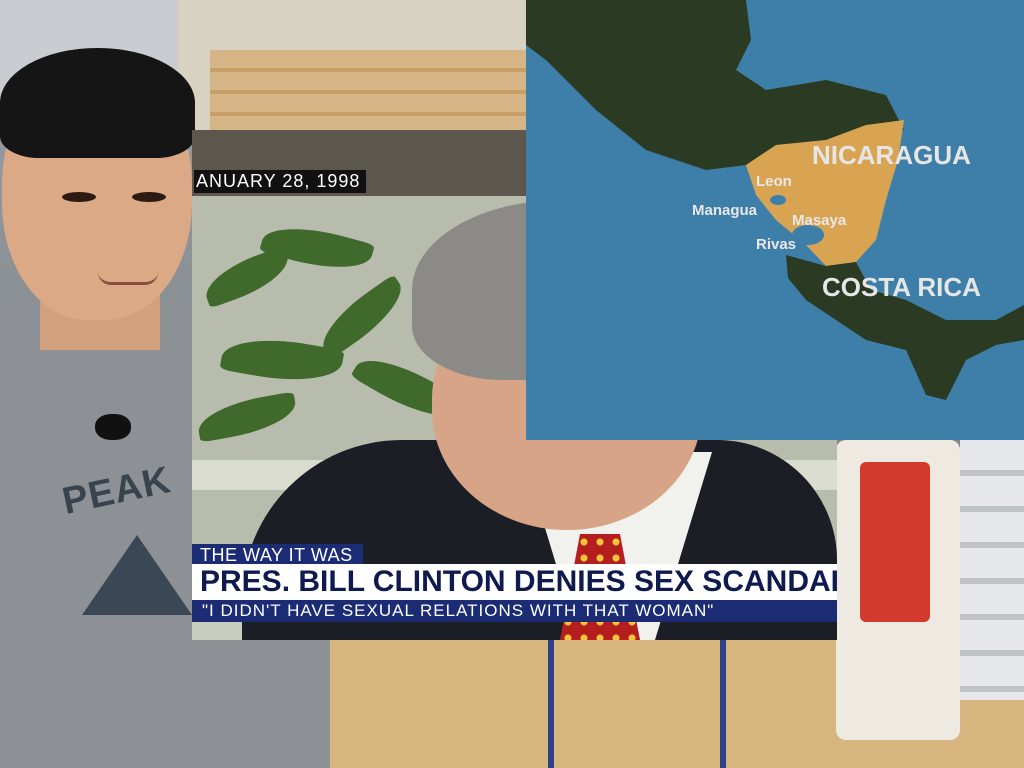  I want to click on man-right-eye, so click(149, 197).